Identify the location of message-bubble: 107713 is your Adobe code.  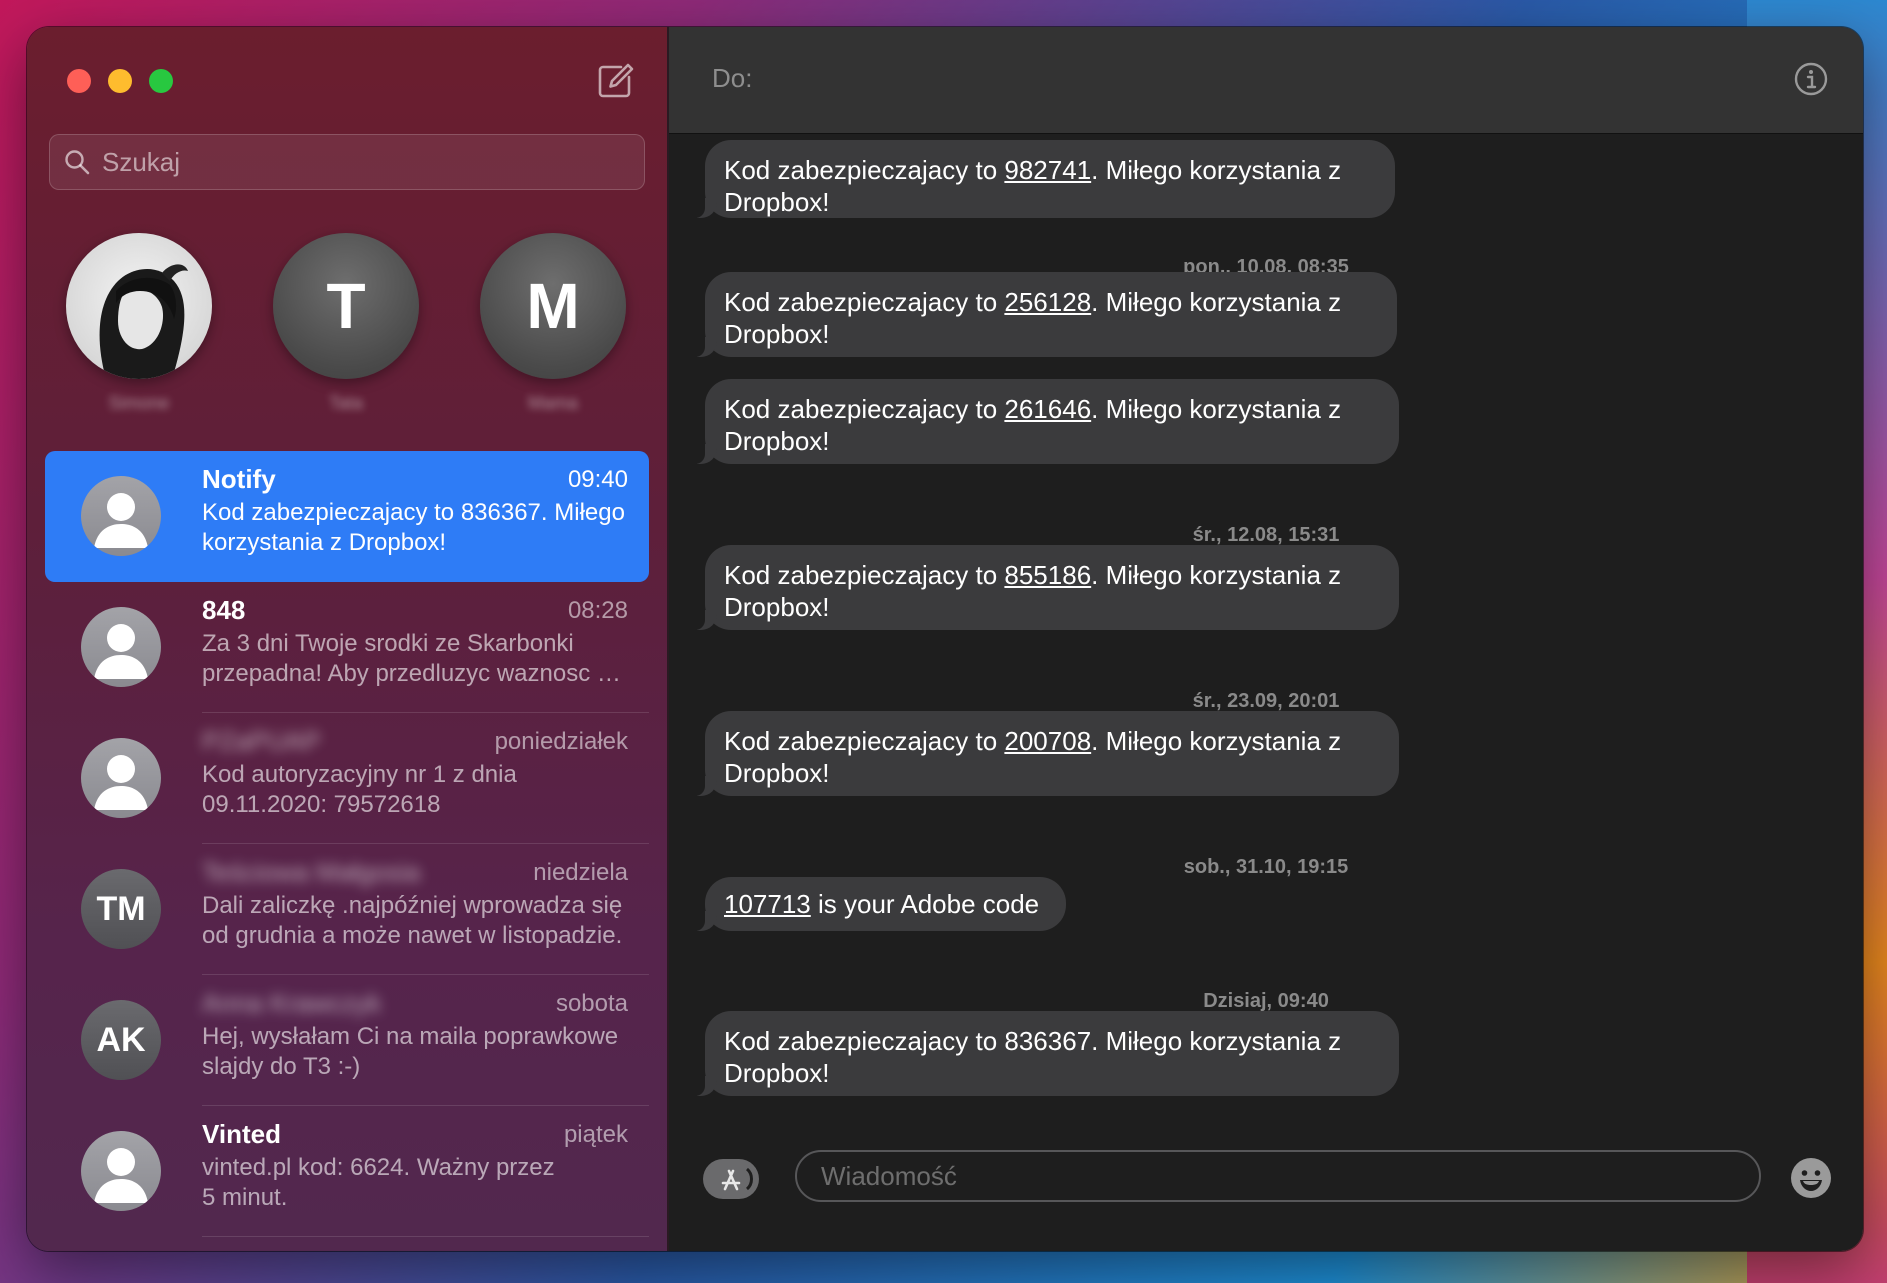
(880, 904).